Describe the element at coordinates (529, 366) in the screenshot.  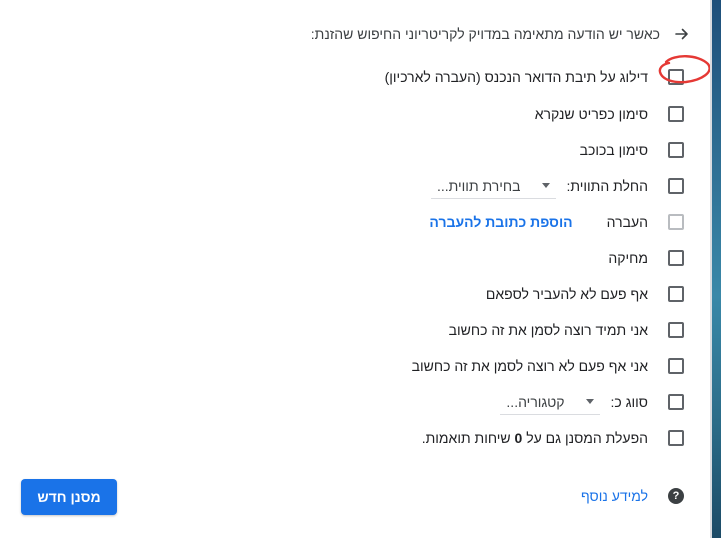
I see `never-important-label: אני אף פעם לא רוצה לסמן את זה כחשוב` at that location.